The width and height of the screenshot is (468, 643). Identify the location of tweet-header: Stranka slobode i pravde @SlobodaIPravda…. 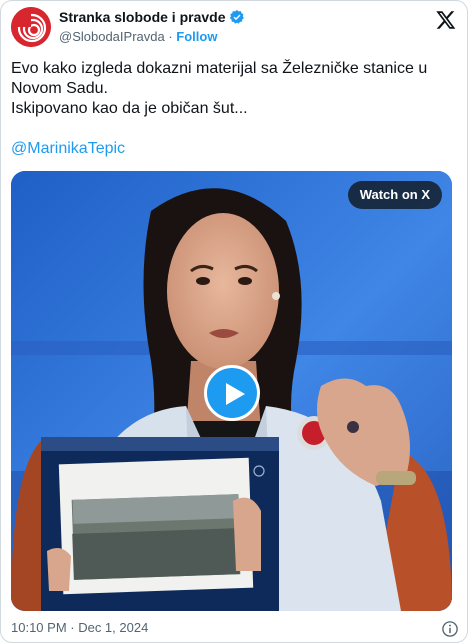
(235, 27).